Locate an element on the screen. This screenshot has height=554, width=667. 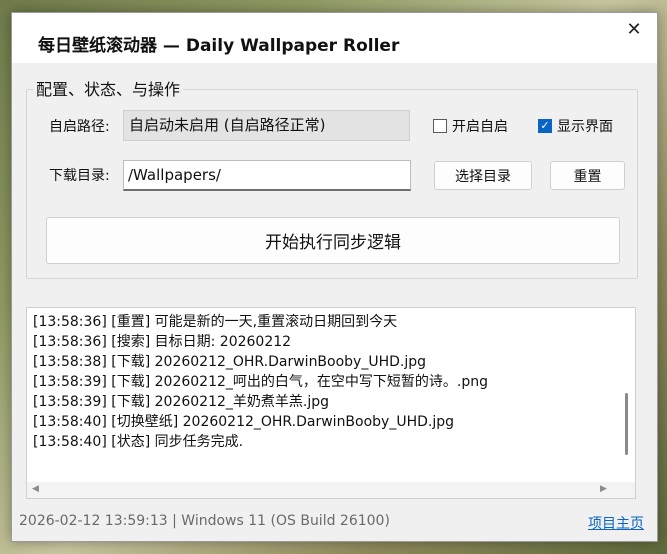
title-bar: 每日壁纸滚动器 — Daily Wallpaper Roller ✕ is located at coordinates (334, 38).